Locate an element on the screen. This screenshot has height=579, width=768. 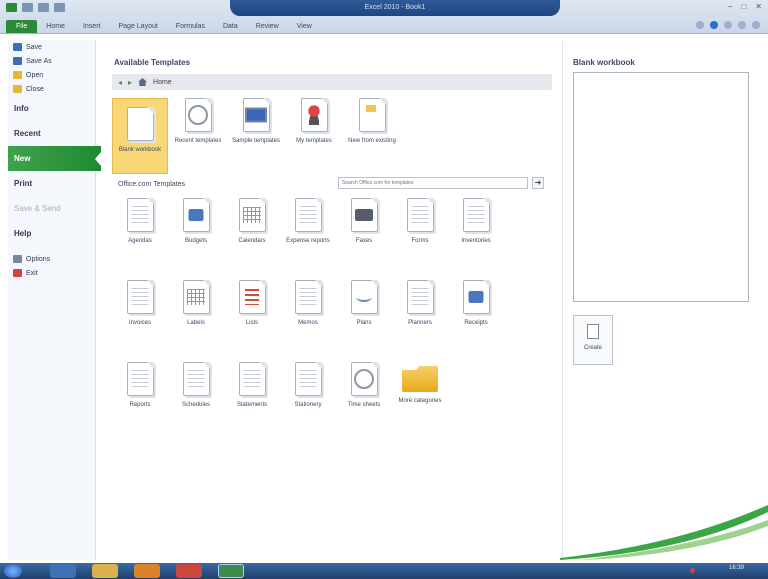
taskbar-ie-icon is located at coordinates (63, 571).